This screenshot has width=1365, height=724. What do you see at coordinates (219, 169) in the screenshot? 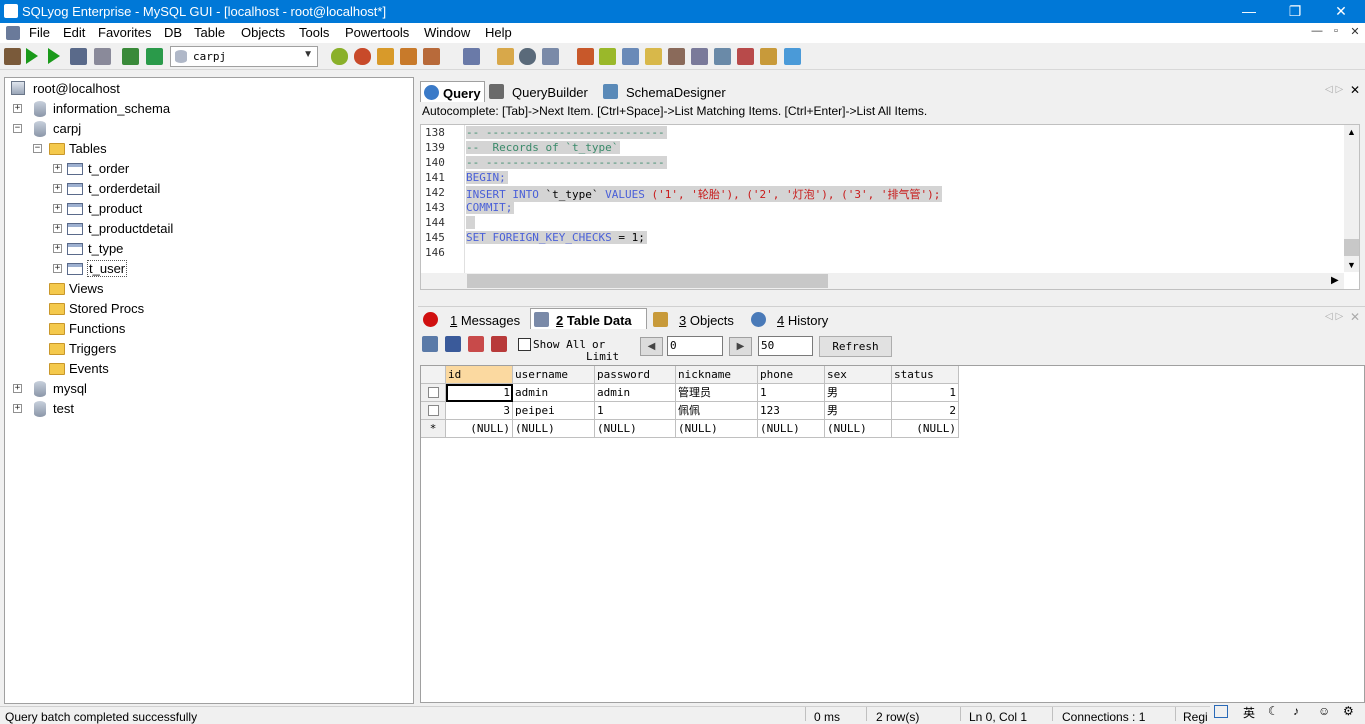
I see `tree-item-t-order: + t_order` at bounding box center [219, 169].